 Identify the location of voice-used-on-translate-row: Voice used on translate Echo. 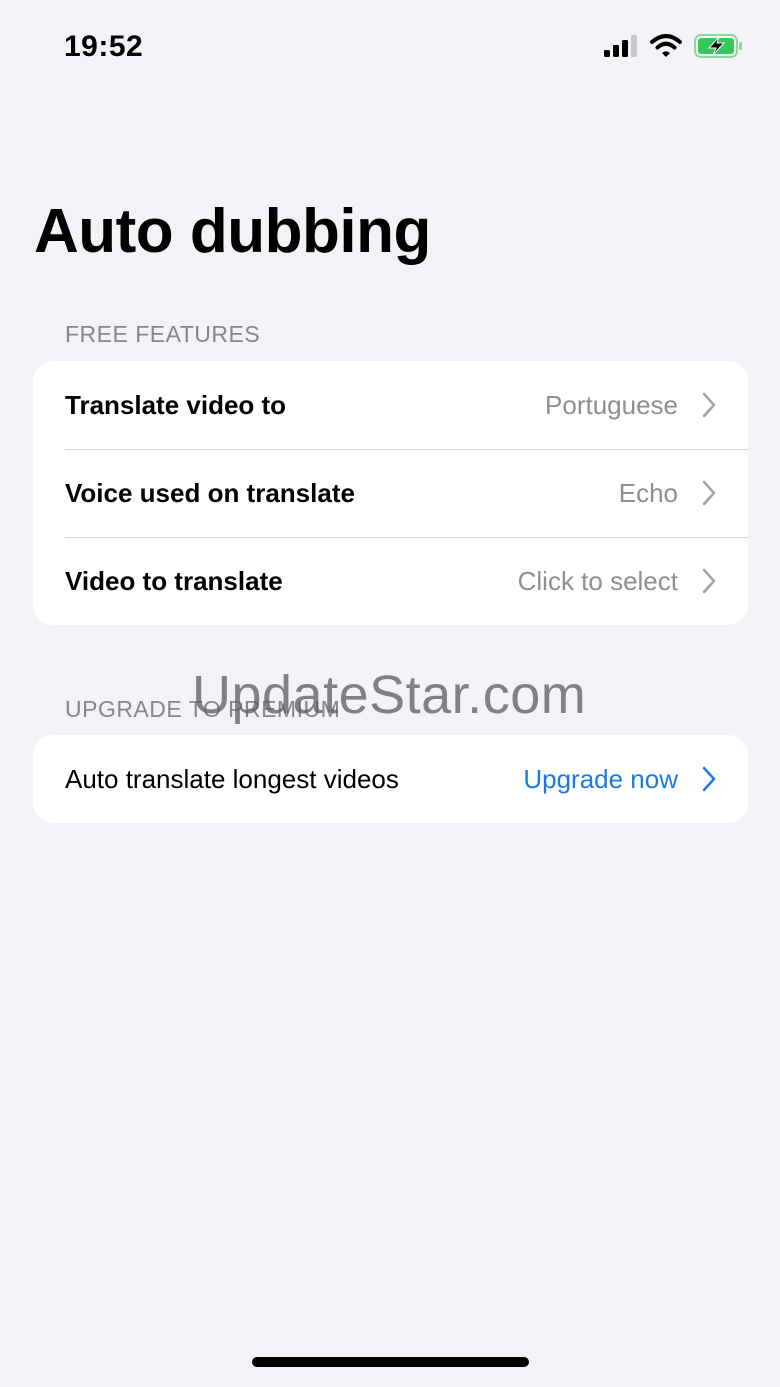
(390, 493).